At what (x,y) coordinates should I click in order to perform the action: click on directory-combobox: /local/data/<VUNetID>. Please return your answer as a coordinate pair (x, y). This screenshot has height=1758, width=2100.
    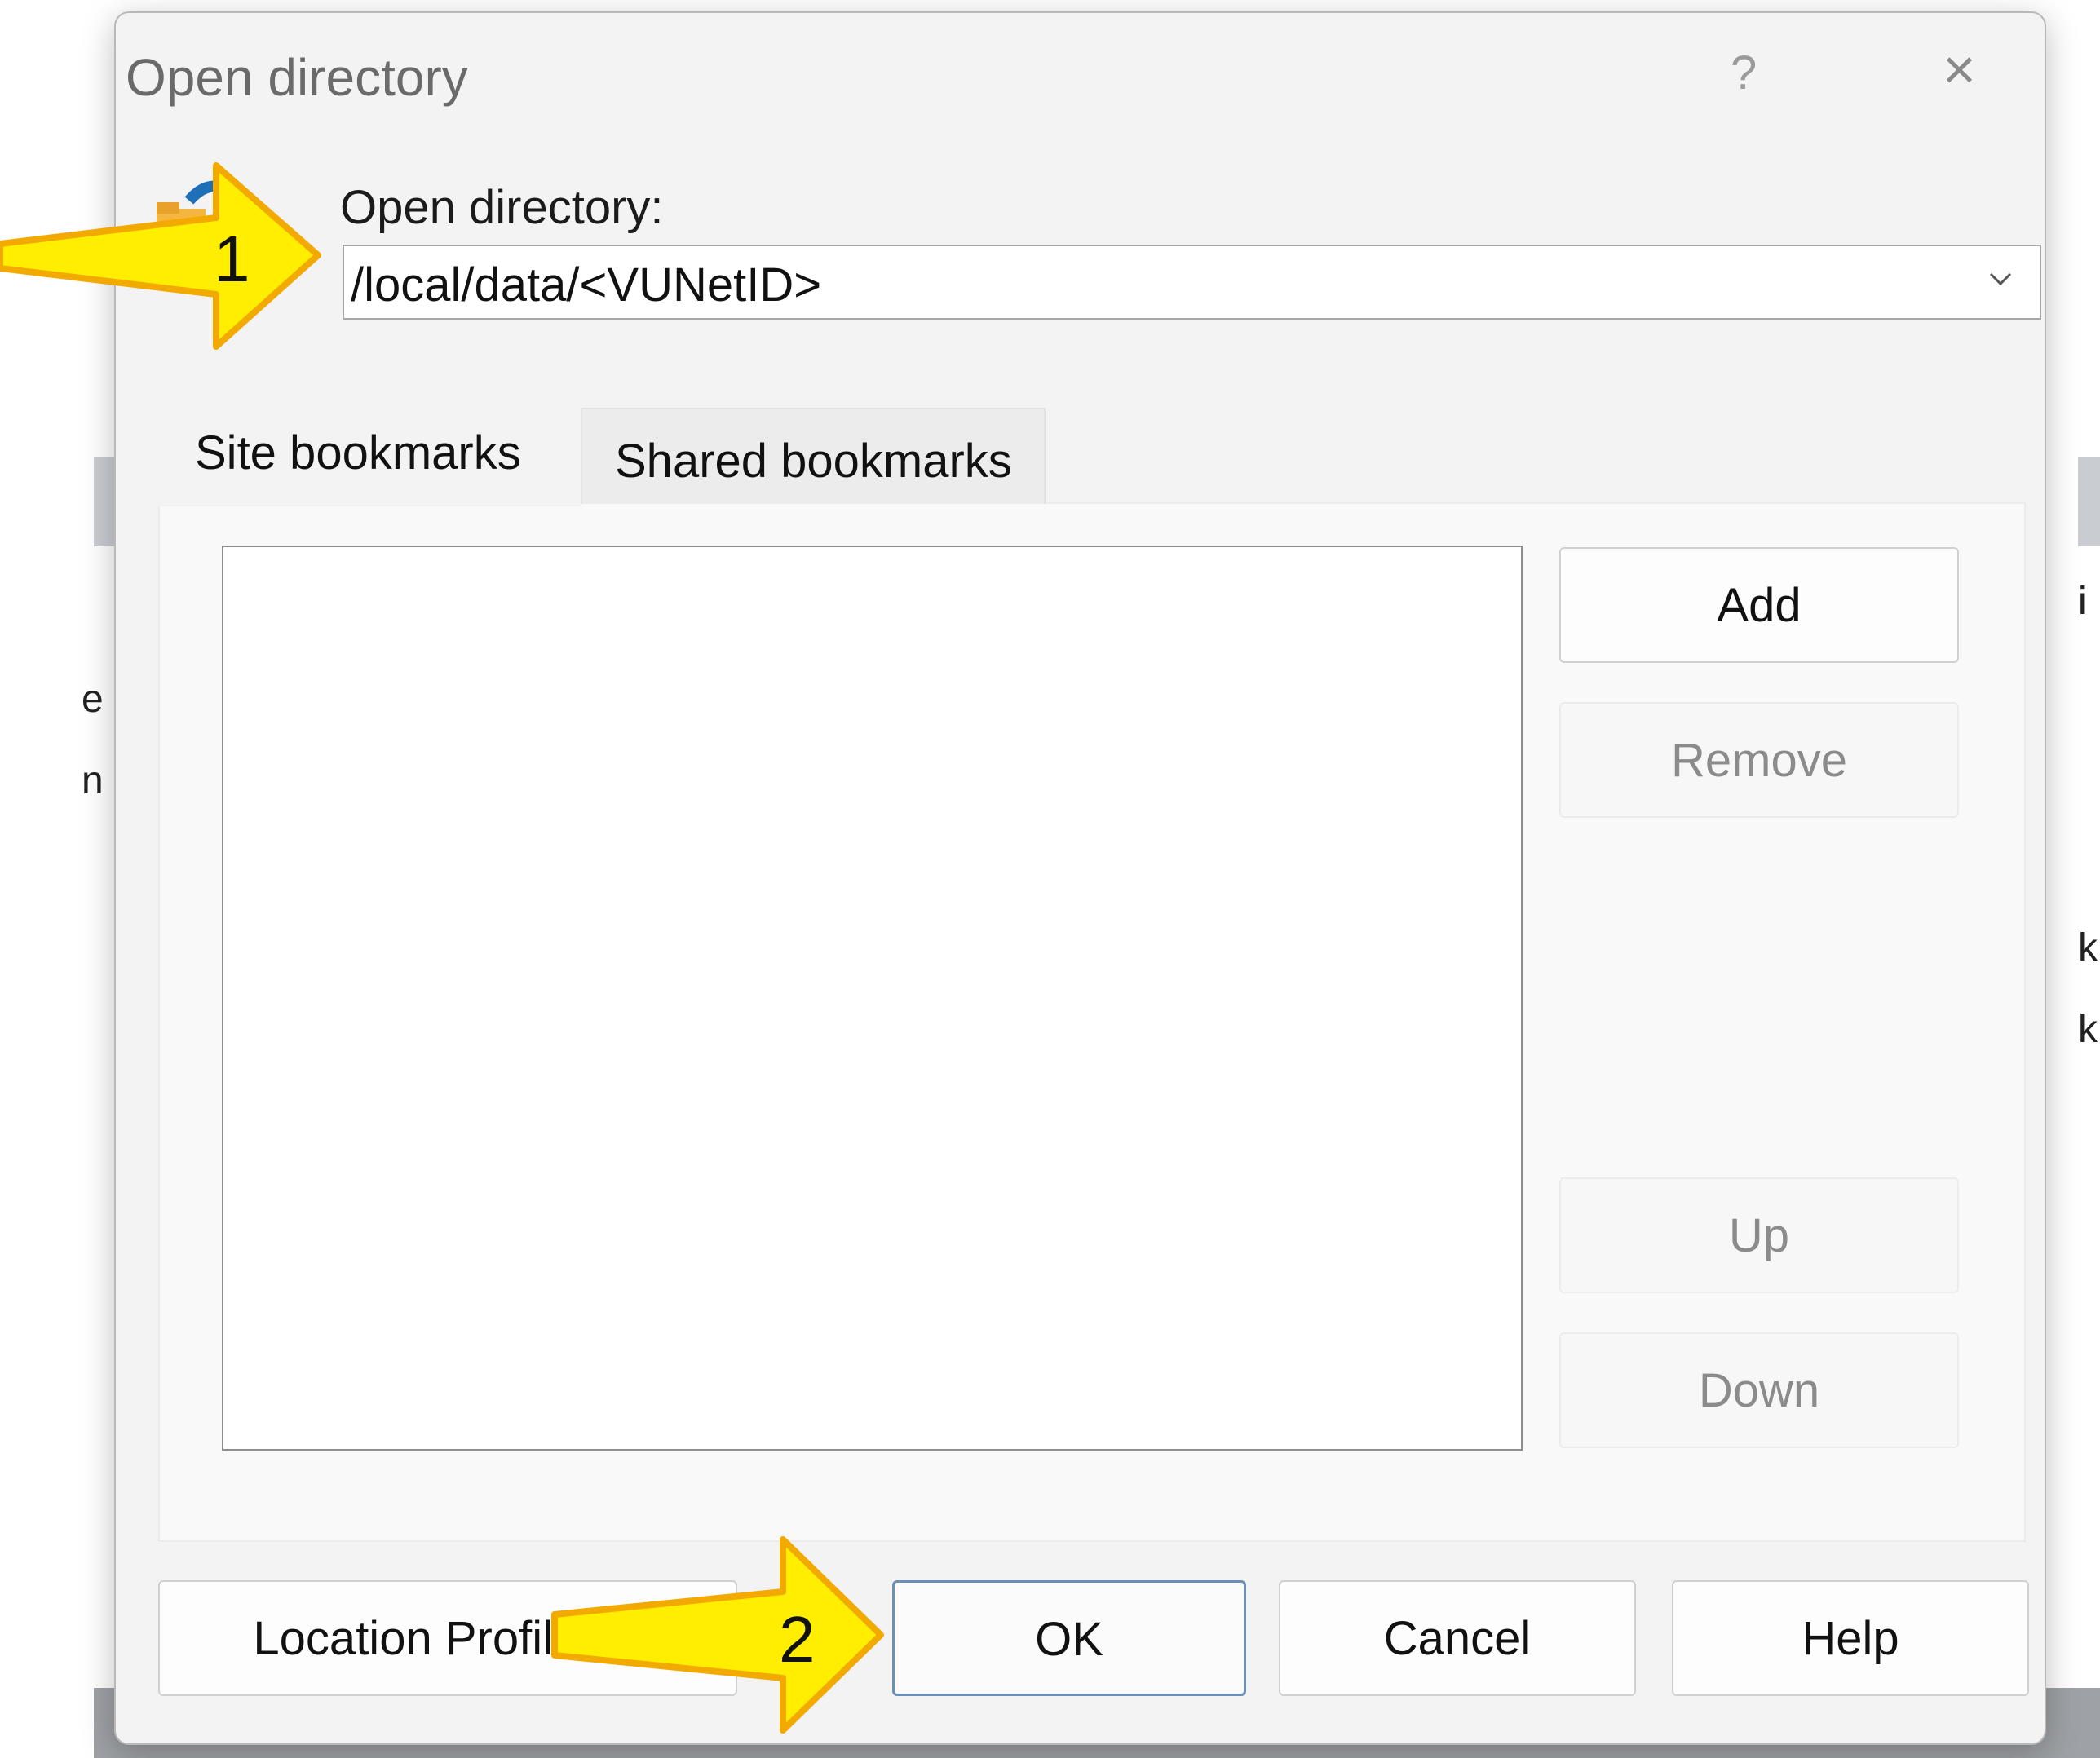
    Looking at the image, I should click on (1192, 282).